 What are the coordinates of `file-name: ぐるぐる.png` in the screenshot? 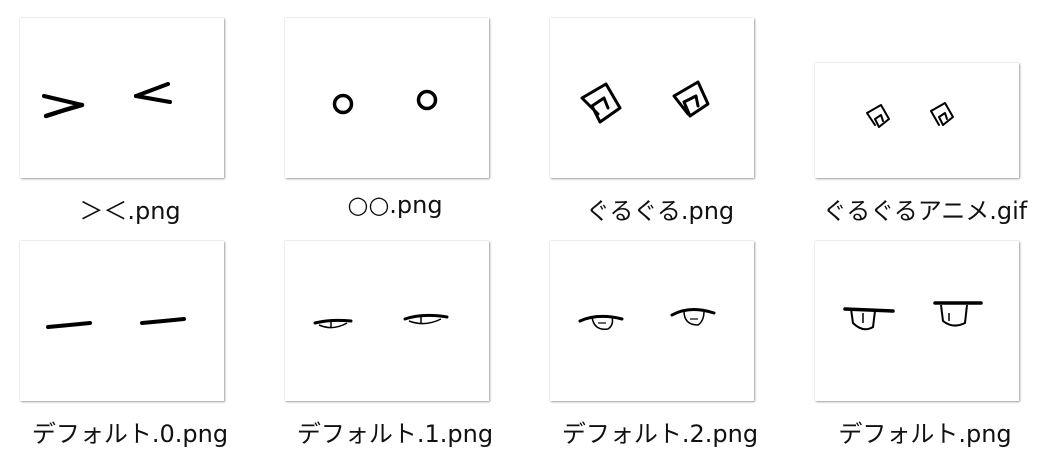 It's located at (660, 211).